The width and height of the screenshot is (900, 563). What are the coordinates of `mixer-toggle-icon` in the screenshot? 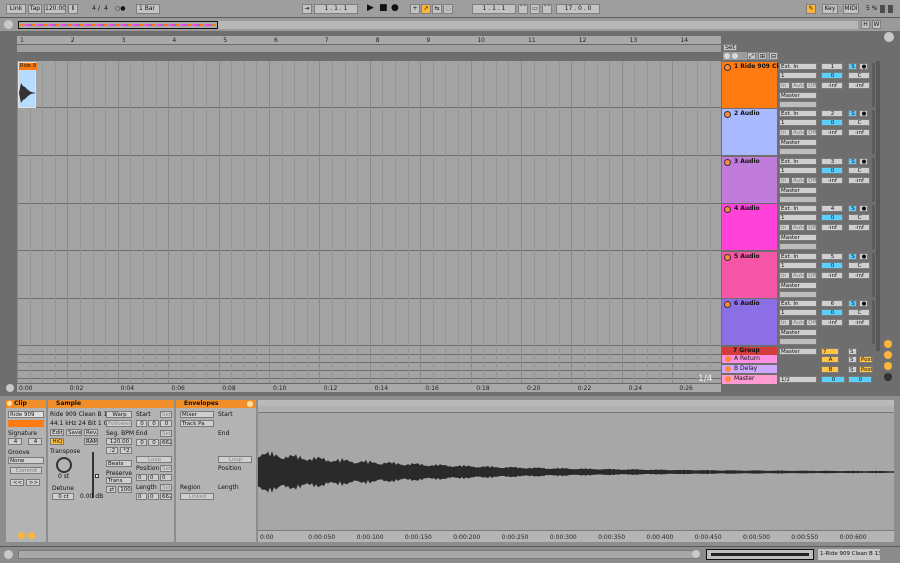 It's located at (888, 366).